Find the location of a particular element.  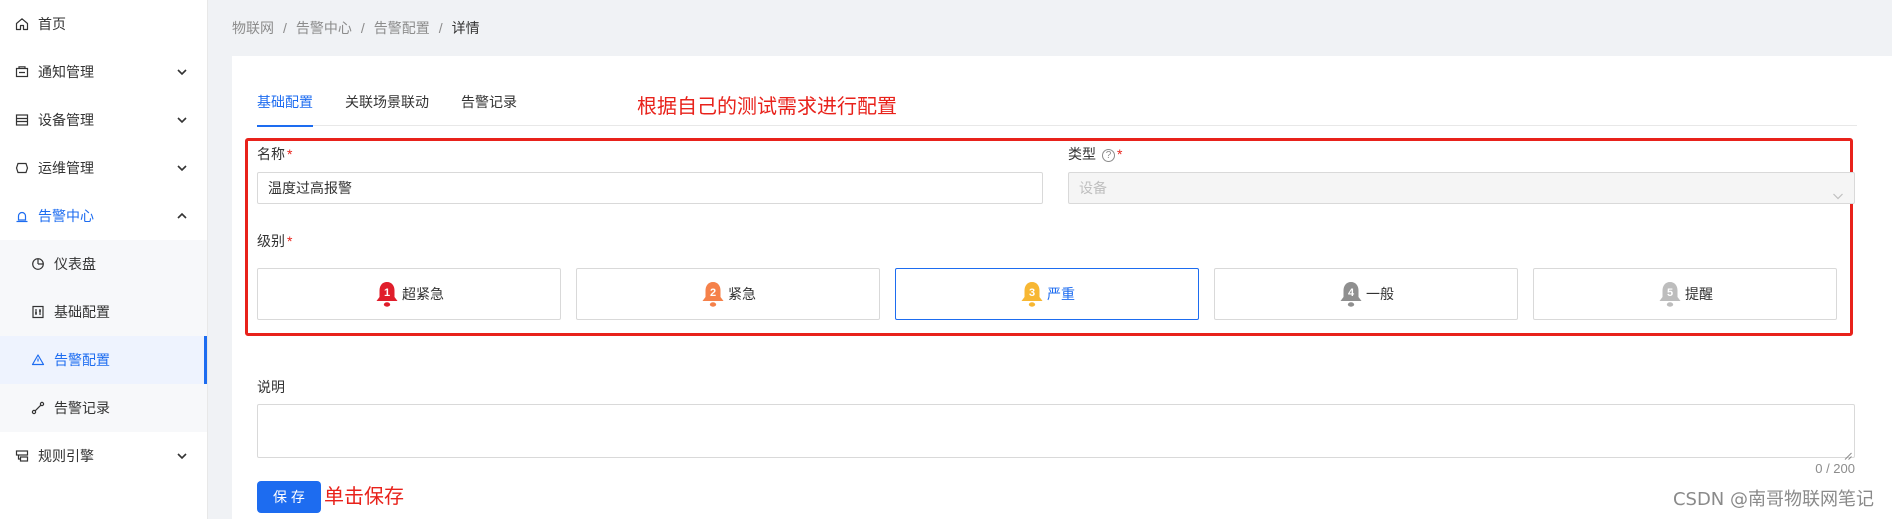

bell-icon: 3 is located at coordinates (1032, 294).